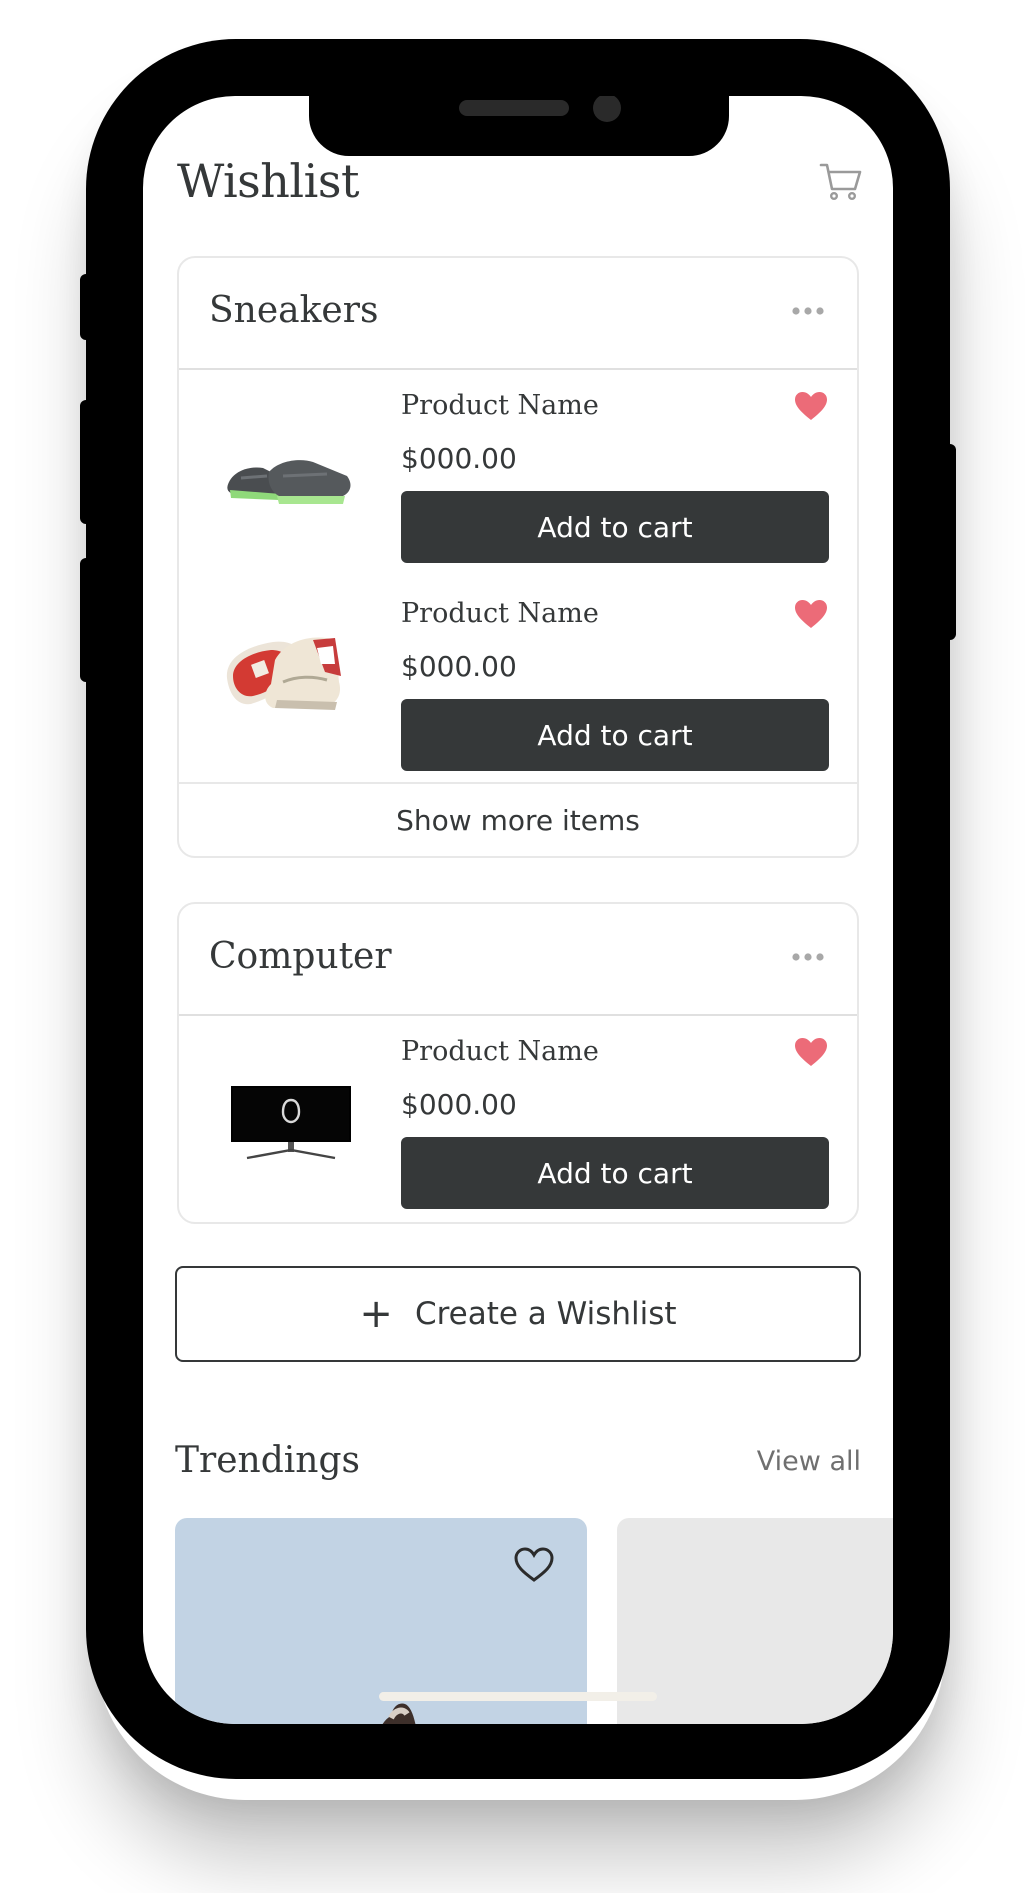 The height and width of the screenshot is (1893, 1034). What do you see at coordinates (291, 1123) in the screenshot?
I see `curved-monitor` at bounding box center [291, 1123].